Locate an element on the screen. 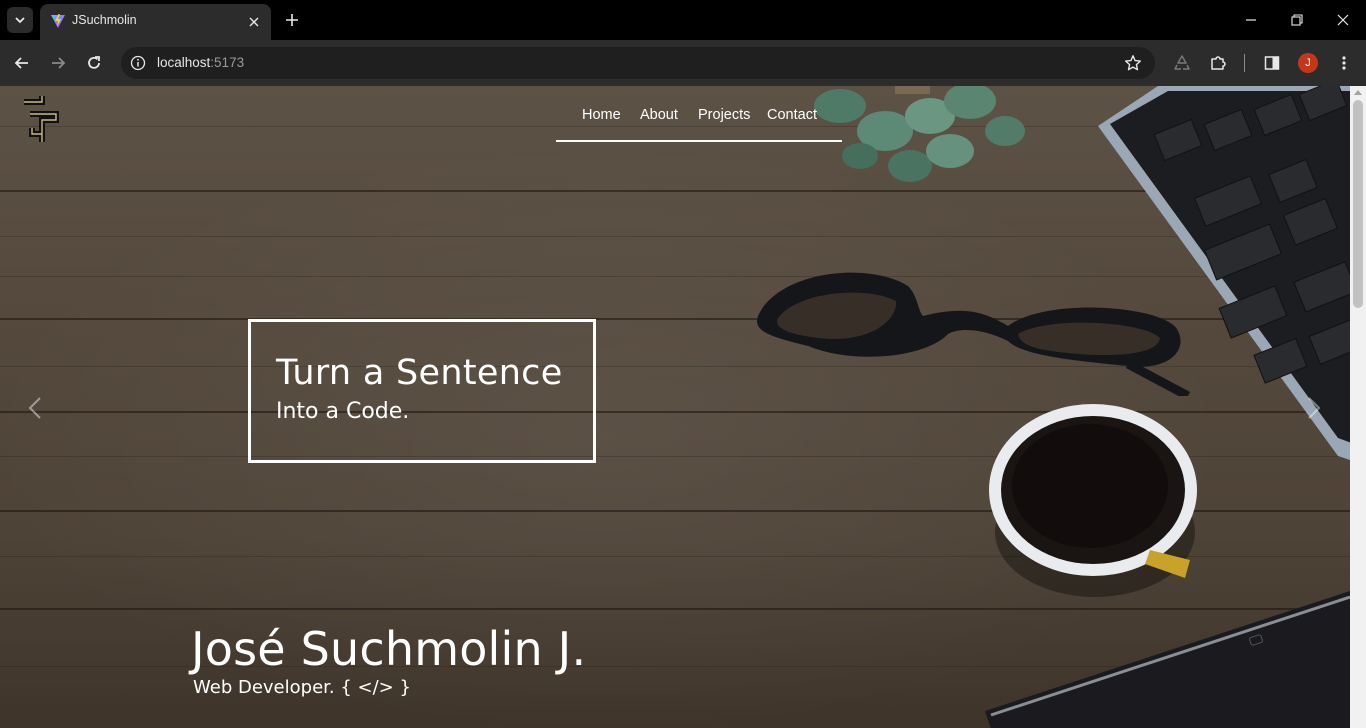 The image size is (1366, 728). reload-button is located at coordinates (94, 63).